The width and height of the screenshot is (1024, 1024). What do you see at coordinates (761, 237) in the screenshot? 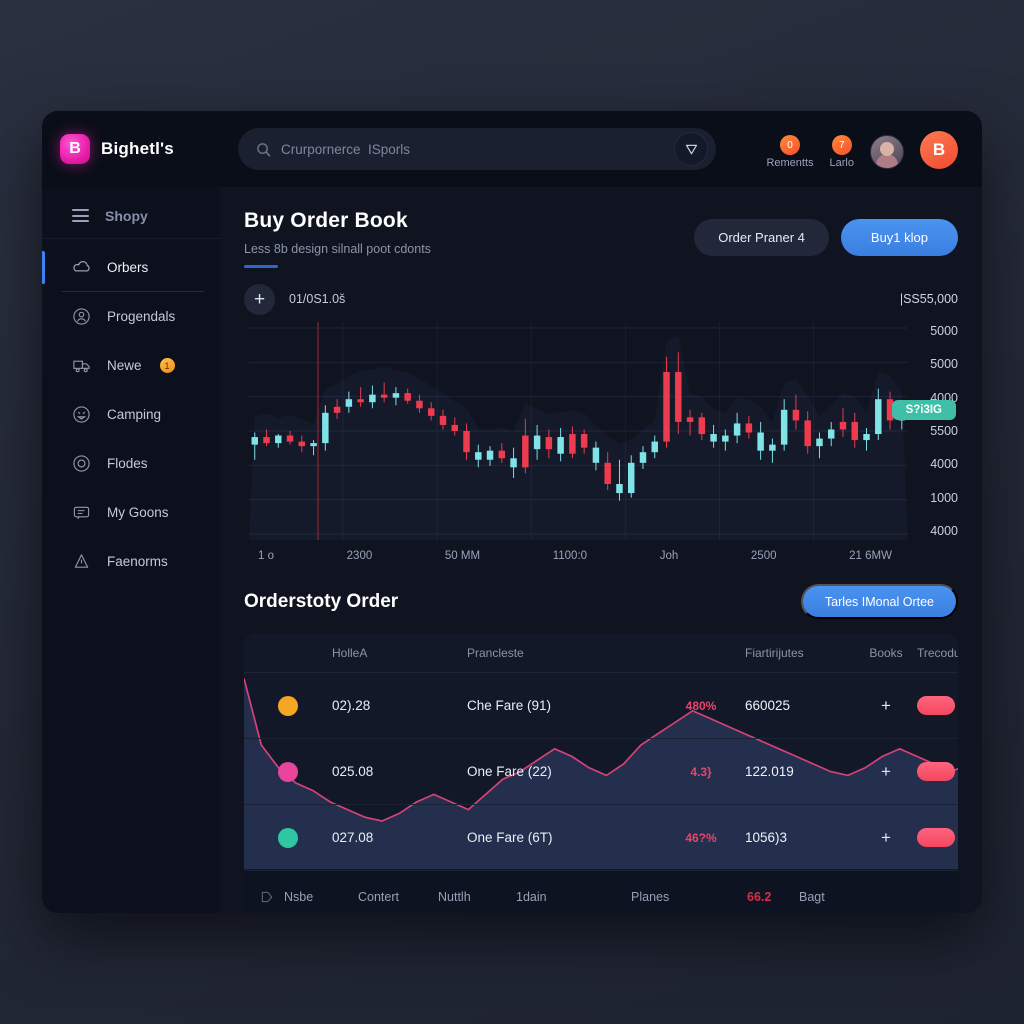
I see `order-praner-button: Order Praner 4` at bounding box center [761, 237].